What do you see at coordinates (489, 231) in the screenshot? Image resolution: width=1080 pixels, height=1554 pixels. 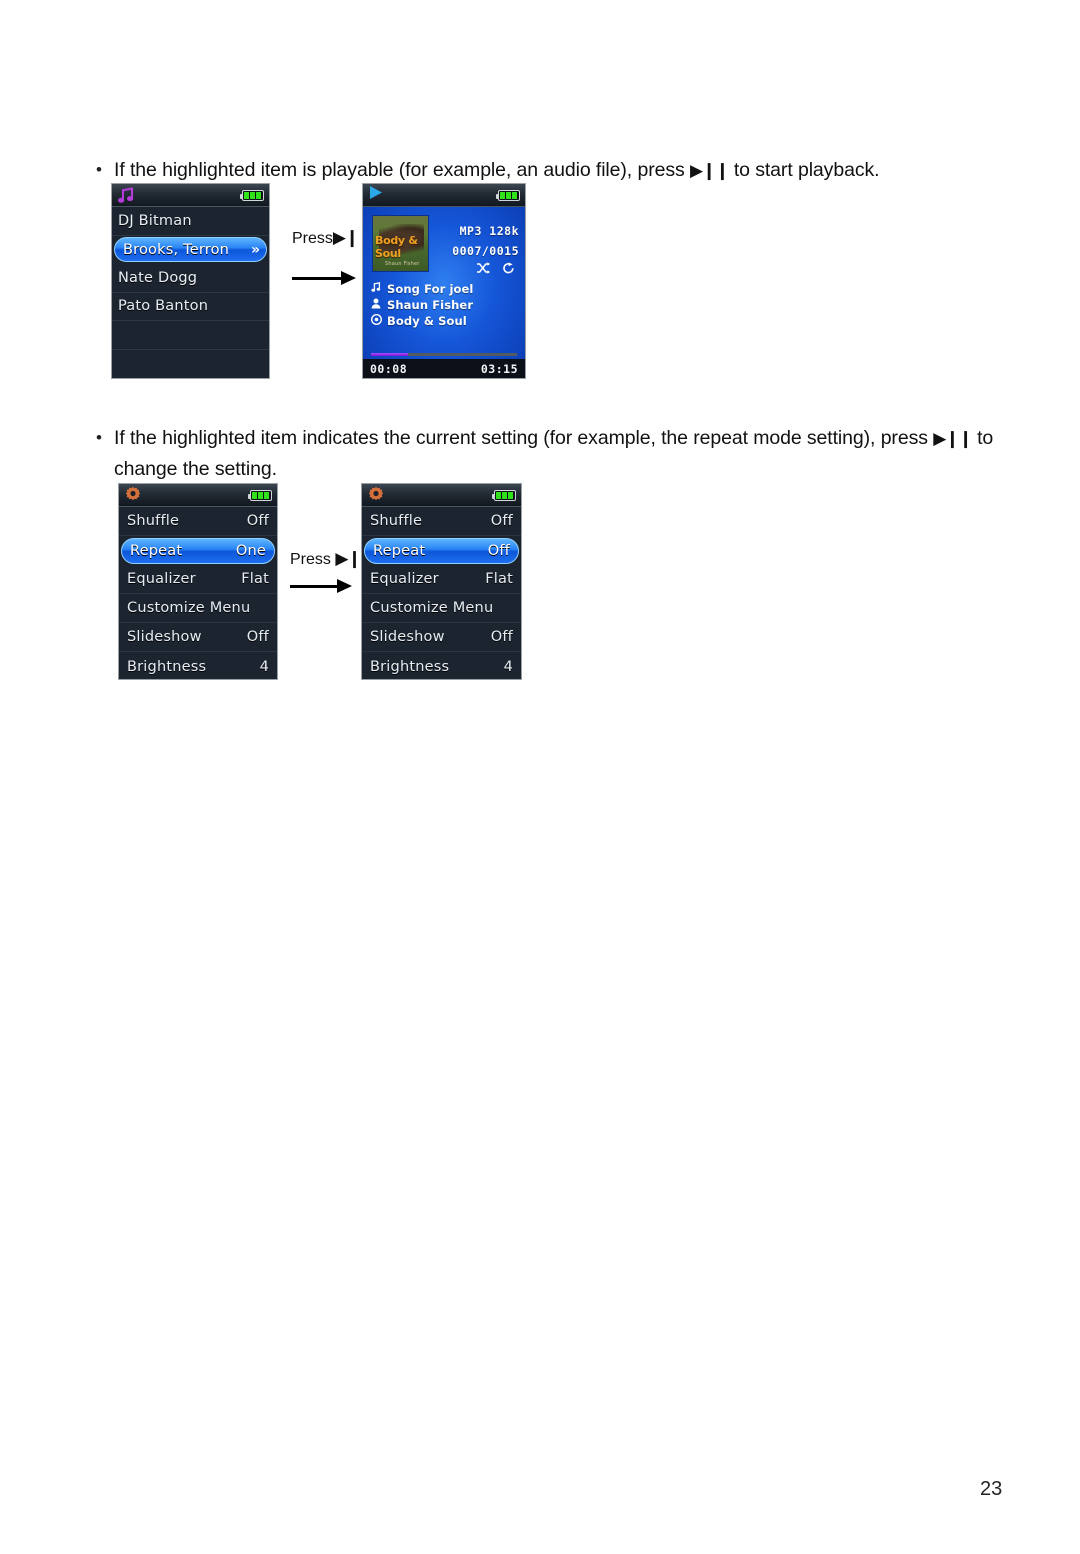 I see `audio-format: MP3 128k` at bounding box center [489, 231].